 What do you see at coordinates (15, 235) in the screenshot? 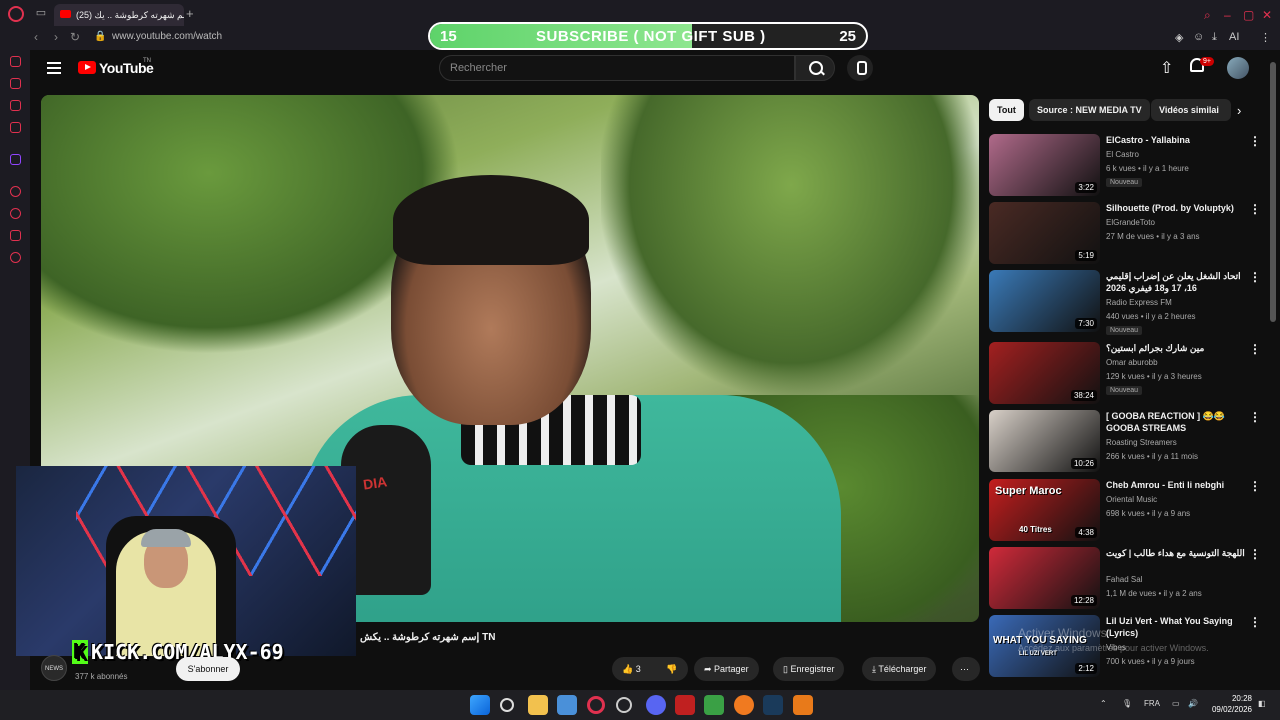
I see `sidebar-extensions-icon` at bounding box center [15, 235].